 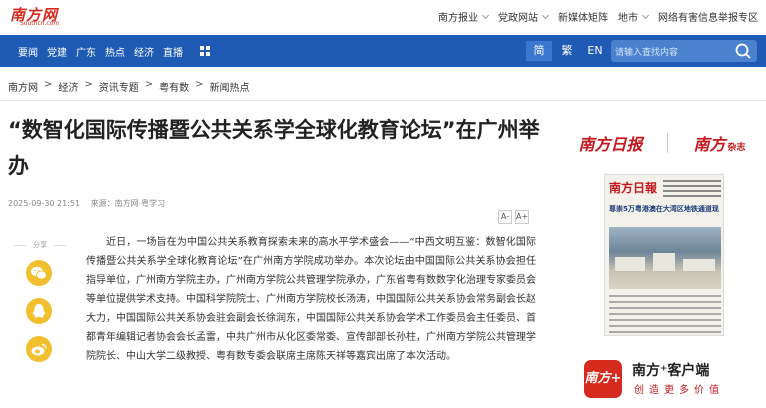 I want to click on article-datetime: 2025-09-30 21:51, so click(x=44, y=203).